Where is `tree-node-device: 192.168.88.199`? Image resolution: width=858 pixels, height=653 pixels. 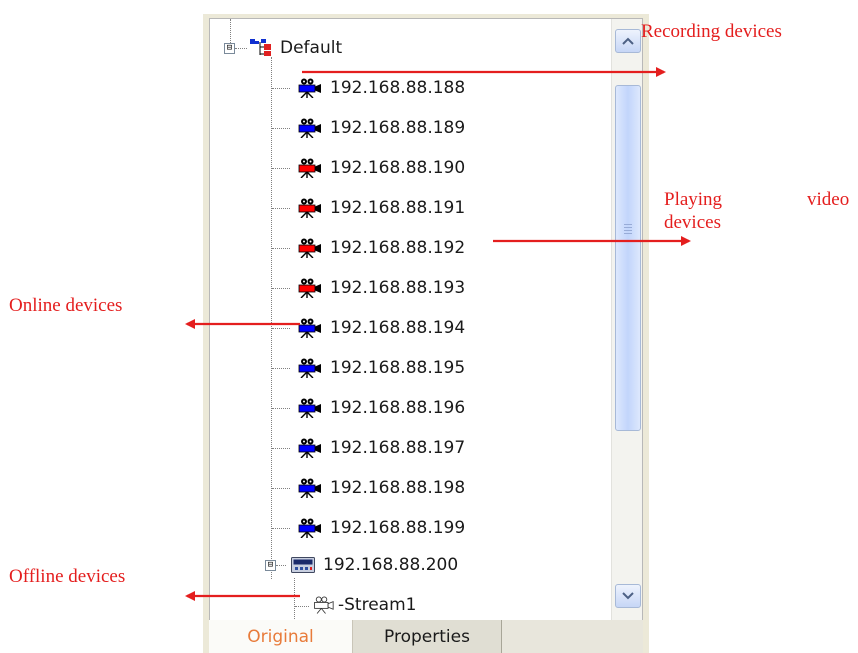 tree-node-device: 192.168.88.199 is located at coordinates (380, 528).